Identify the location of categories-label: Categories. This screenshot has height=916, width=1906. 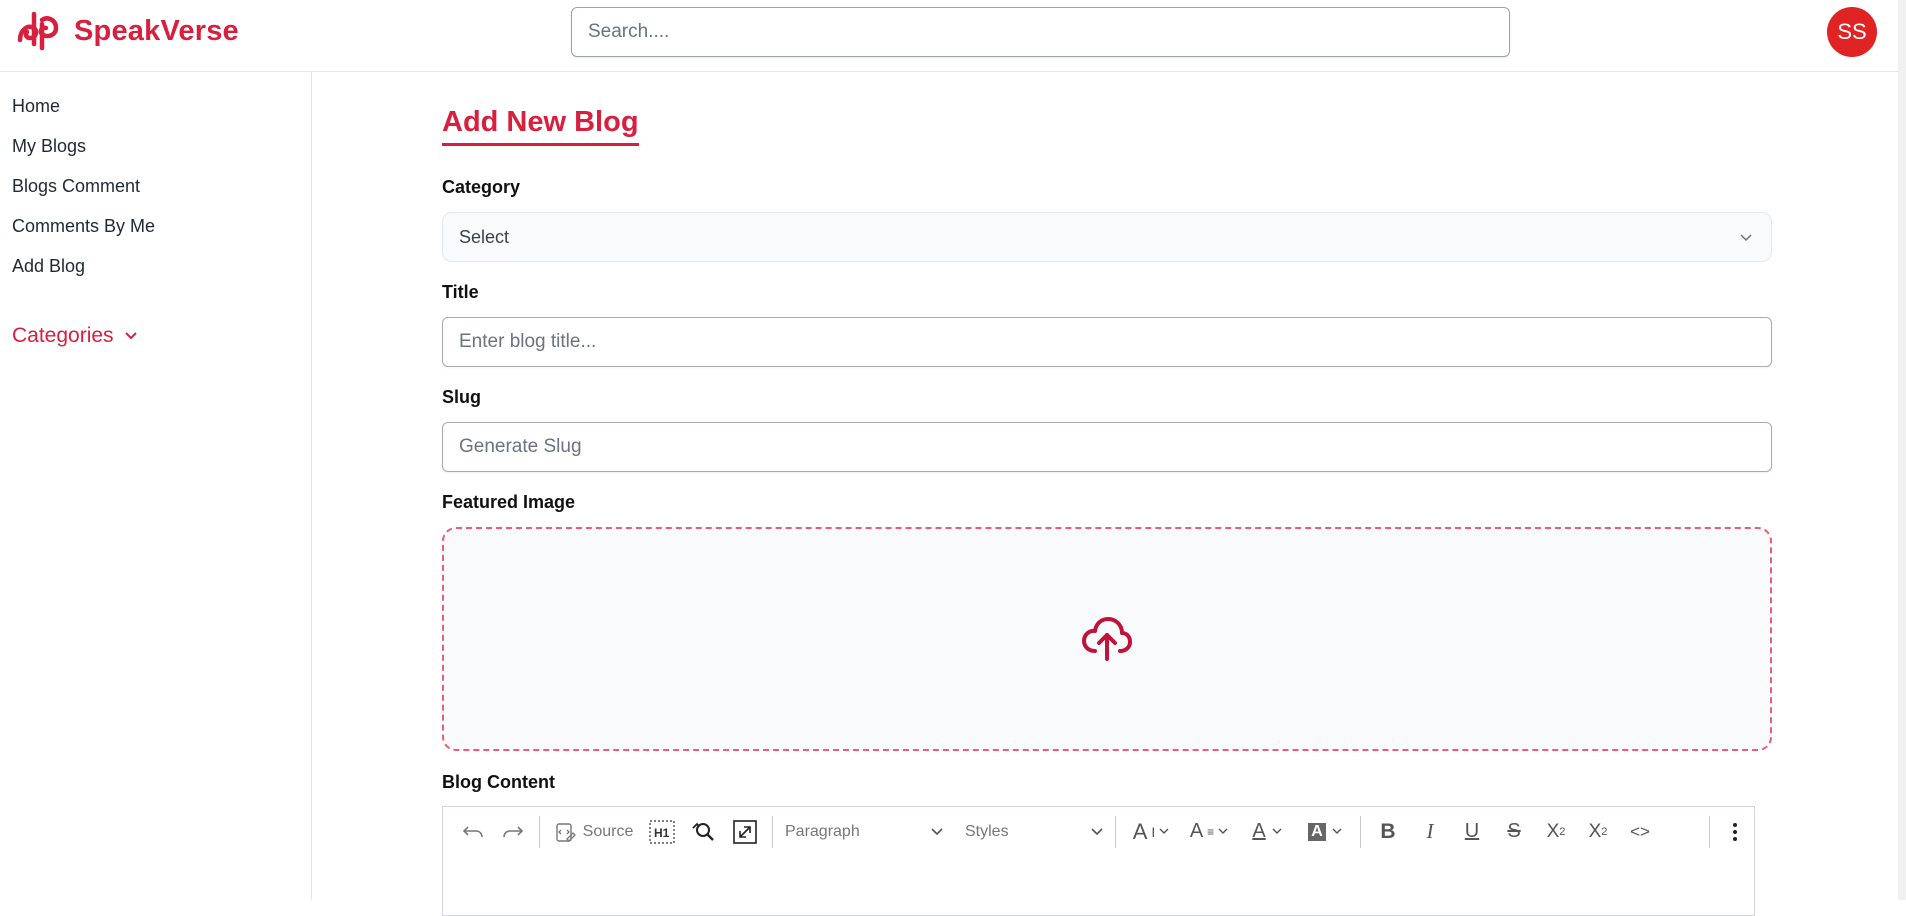
(63, 335).